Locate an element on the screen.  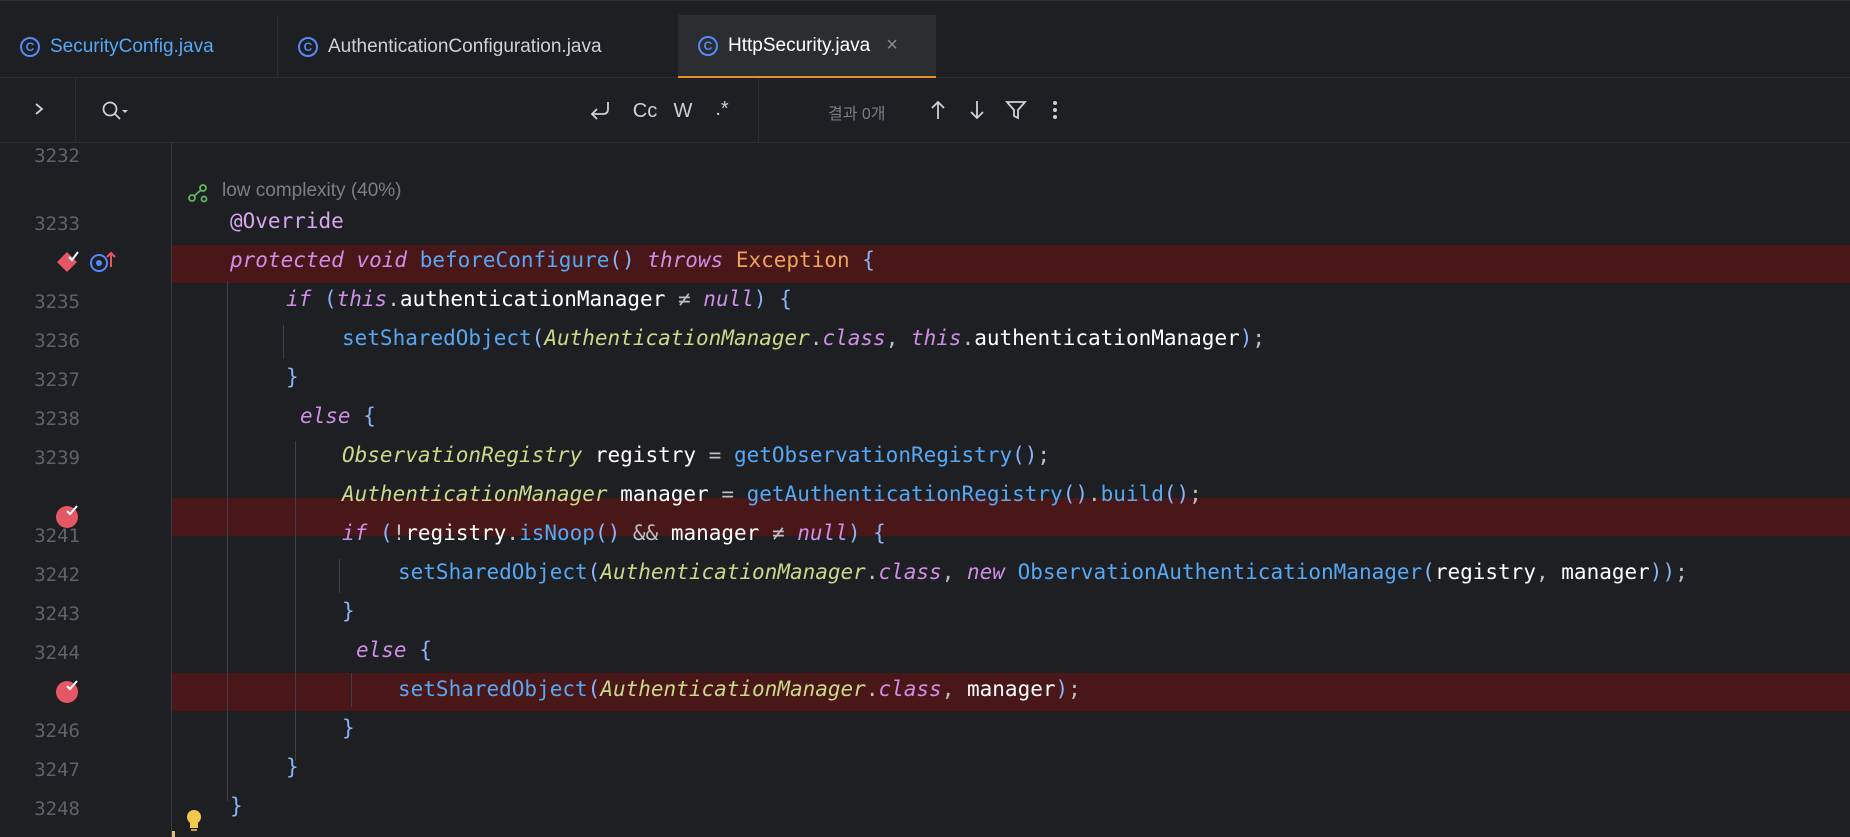
tab-label: HttpSecurity.java is located at coordinates (799, 45).